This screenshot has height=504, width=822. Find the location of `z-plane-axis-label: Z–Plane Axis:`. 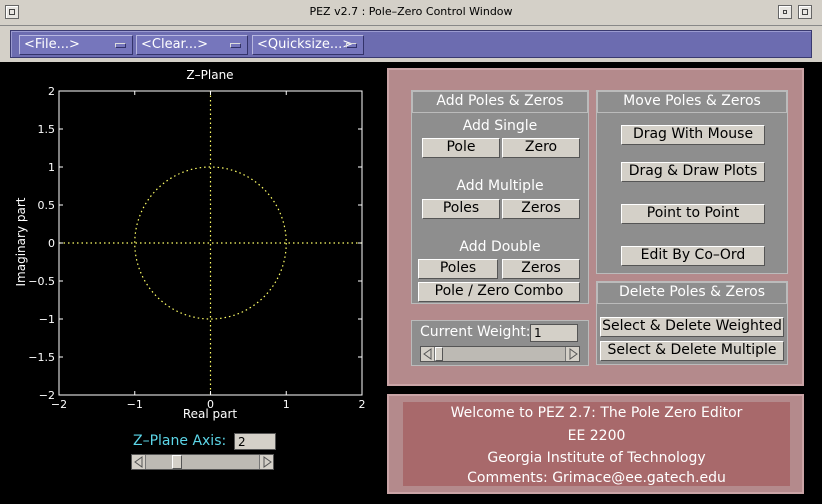

z-plane-axis-label: Z–Plane Axis: is located at coordinates (180, 441).